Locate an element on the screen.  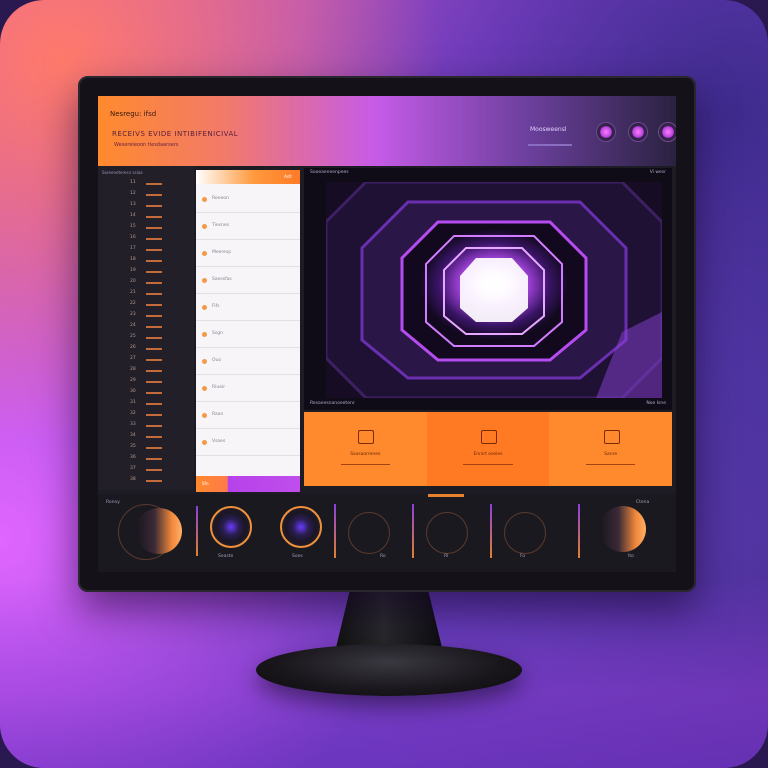
viewer-footer-left: Resaeesnanoeetenr is located at coordinates (332, 403).